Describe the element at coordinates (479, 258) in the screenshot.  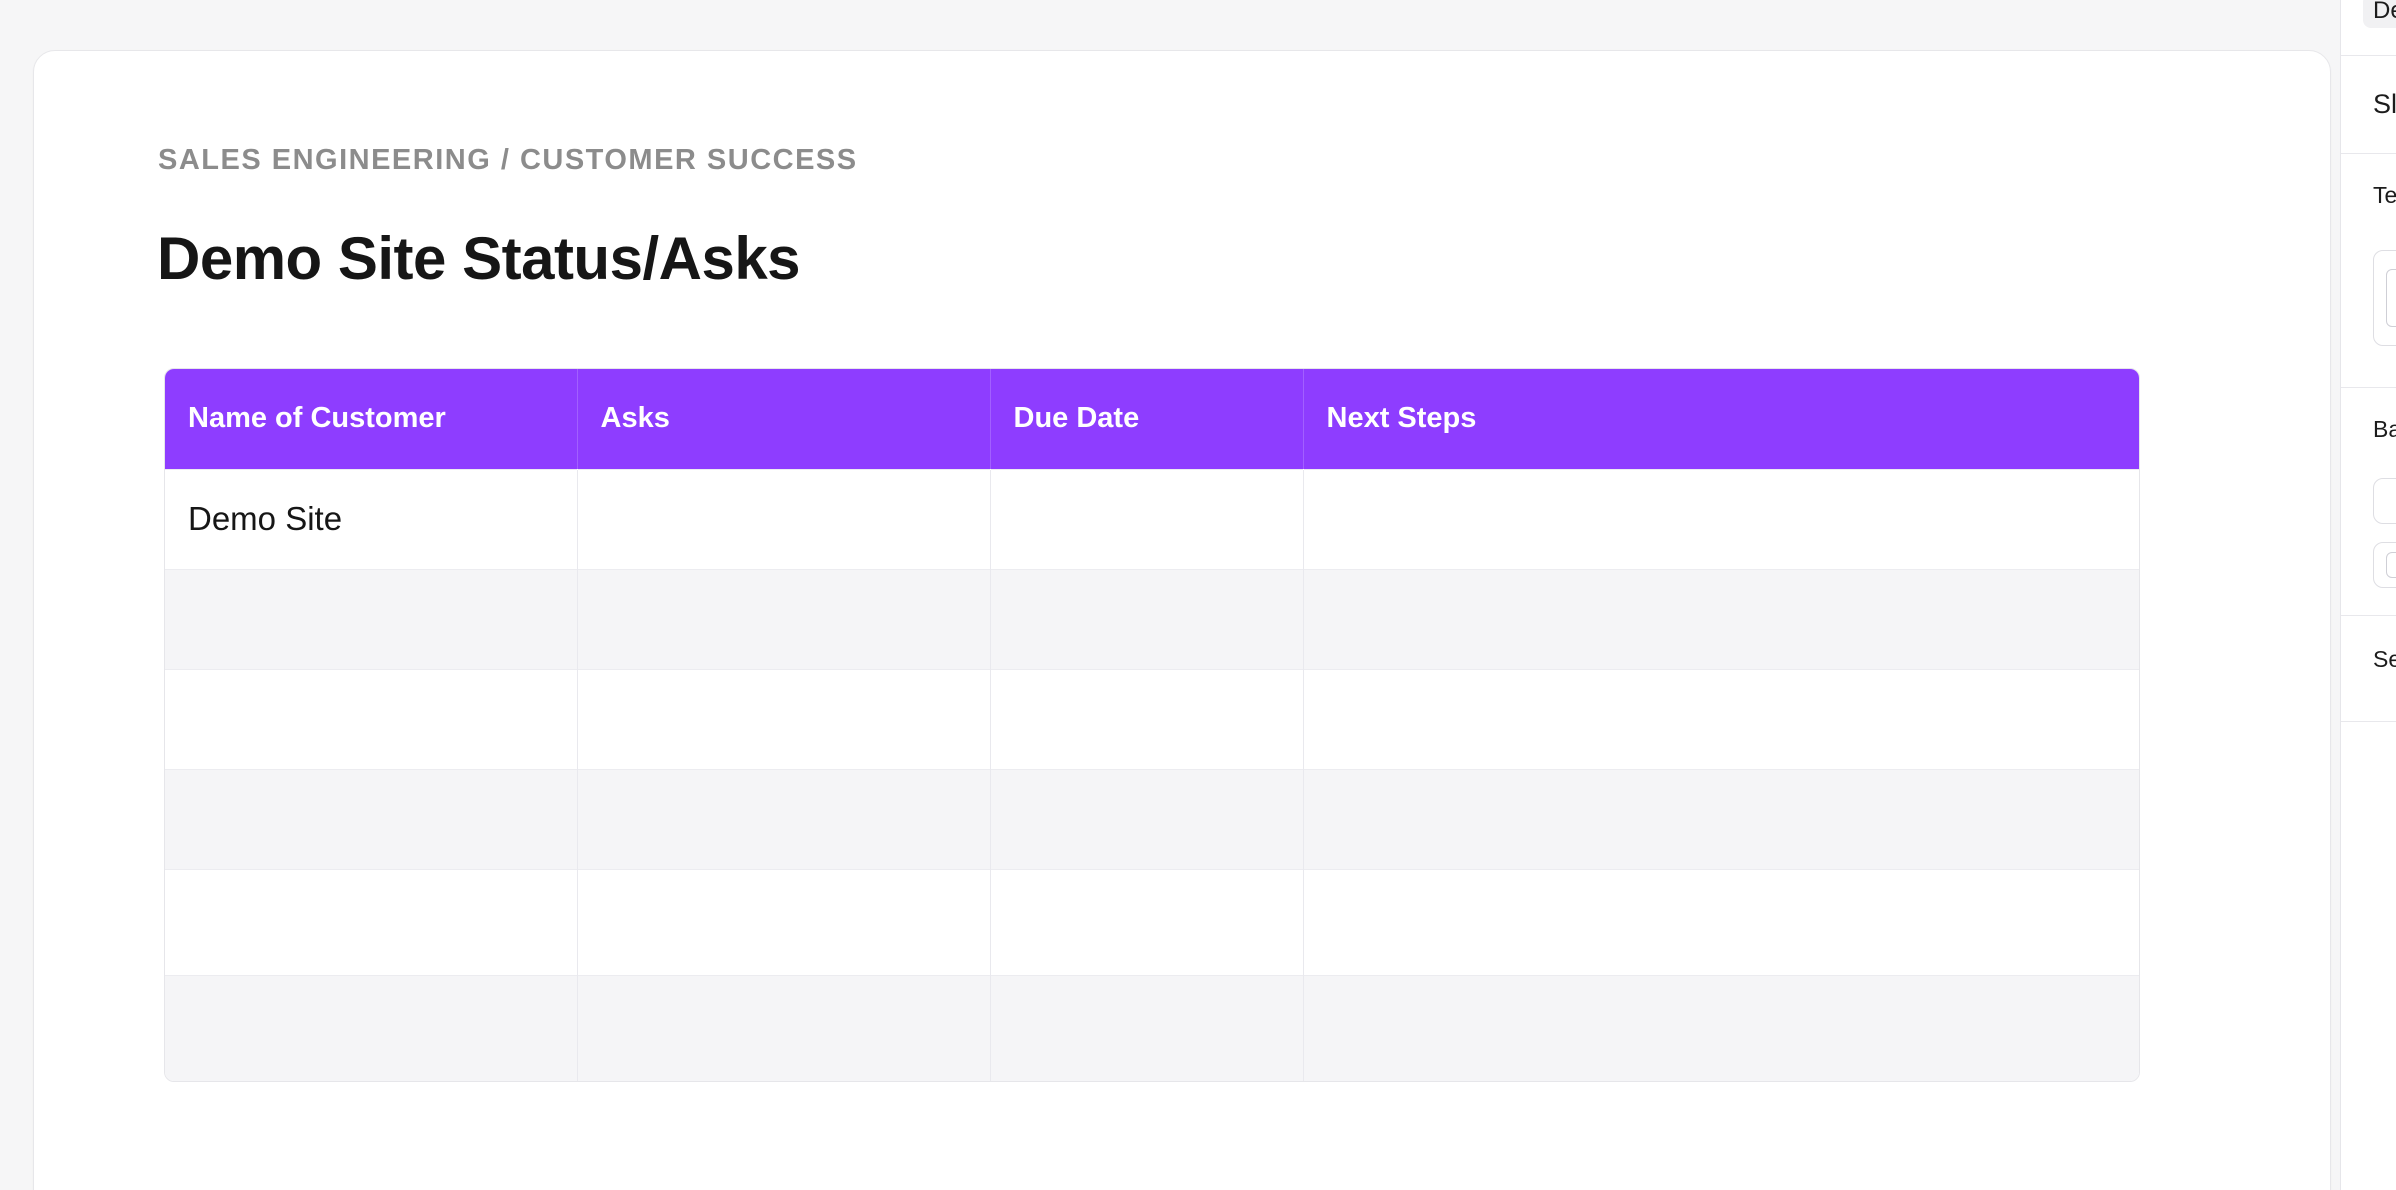
I see `page-title: Demo Site Status/Asks` at that location.